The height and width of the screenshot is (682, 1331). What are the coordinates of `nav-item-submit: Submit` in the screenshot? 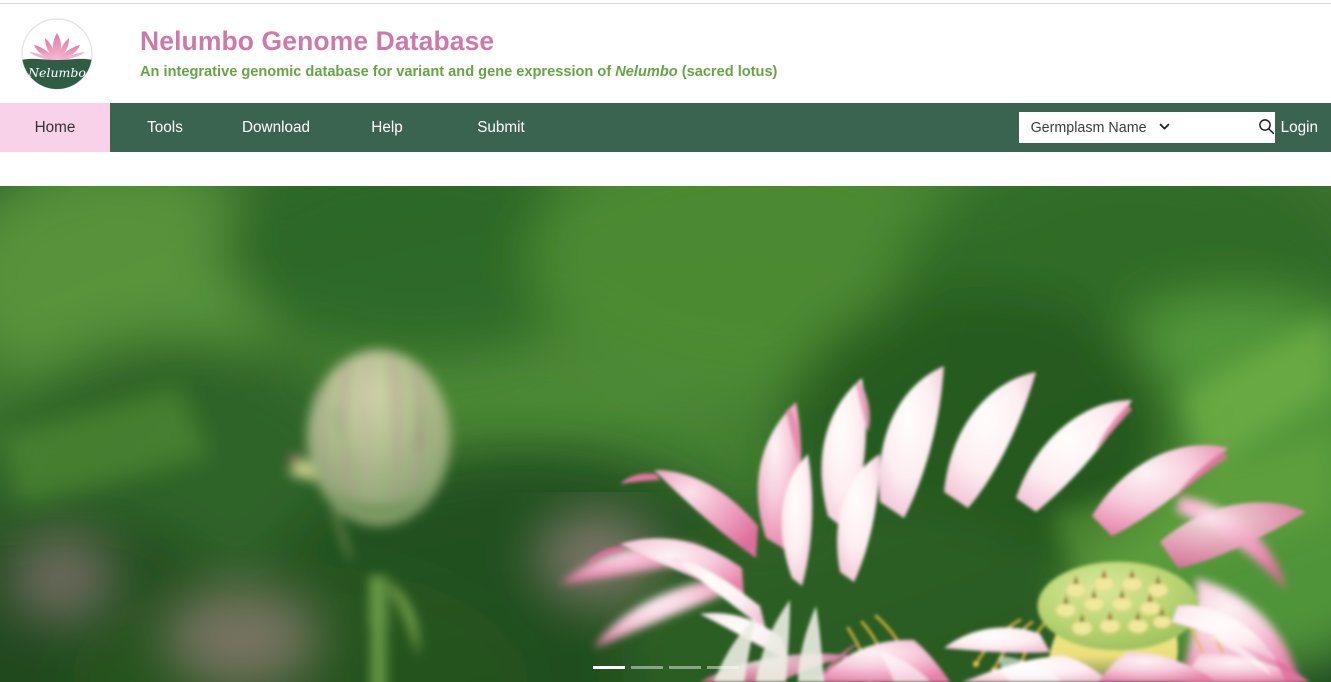 It's located at (501, 127).